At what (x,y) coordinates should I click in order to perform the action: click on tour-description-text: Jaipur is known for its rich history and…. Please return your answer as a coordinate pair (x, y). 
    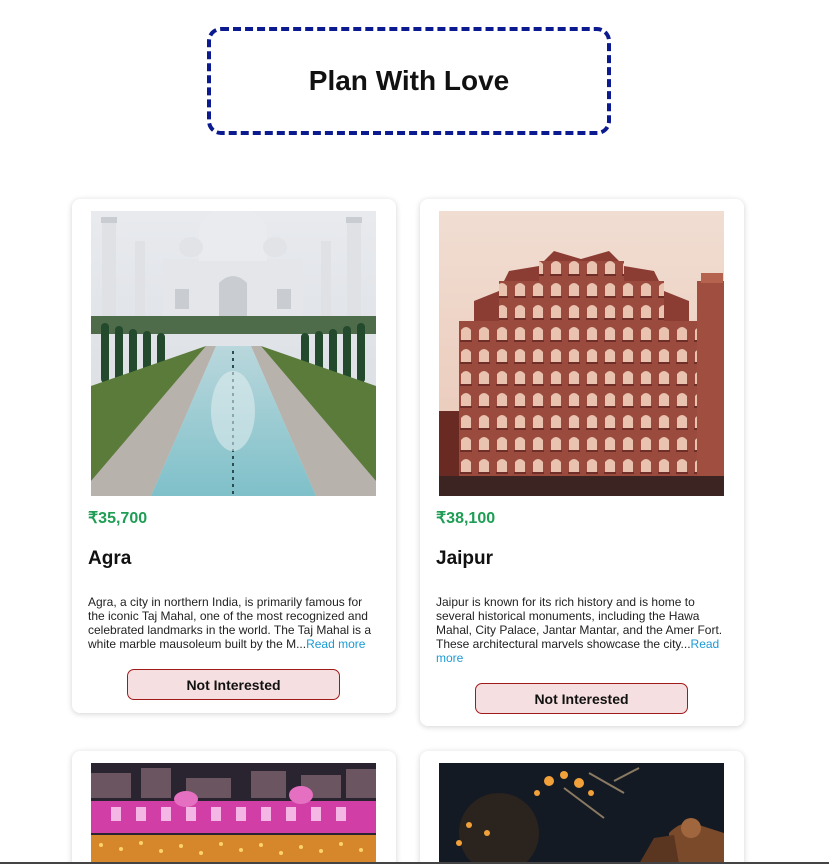
    Looking at the image, I should click on (579, 623).